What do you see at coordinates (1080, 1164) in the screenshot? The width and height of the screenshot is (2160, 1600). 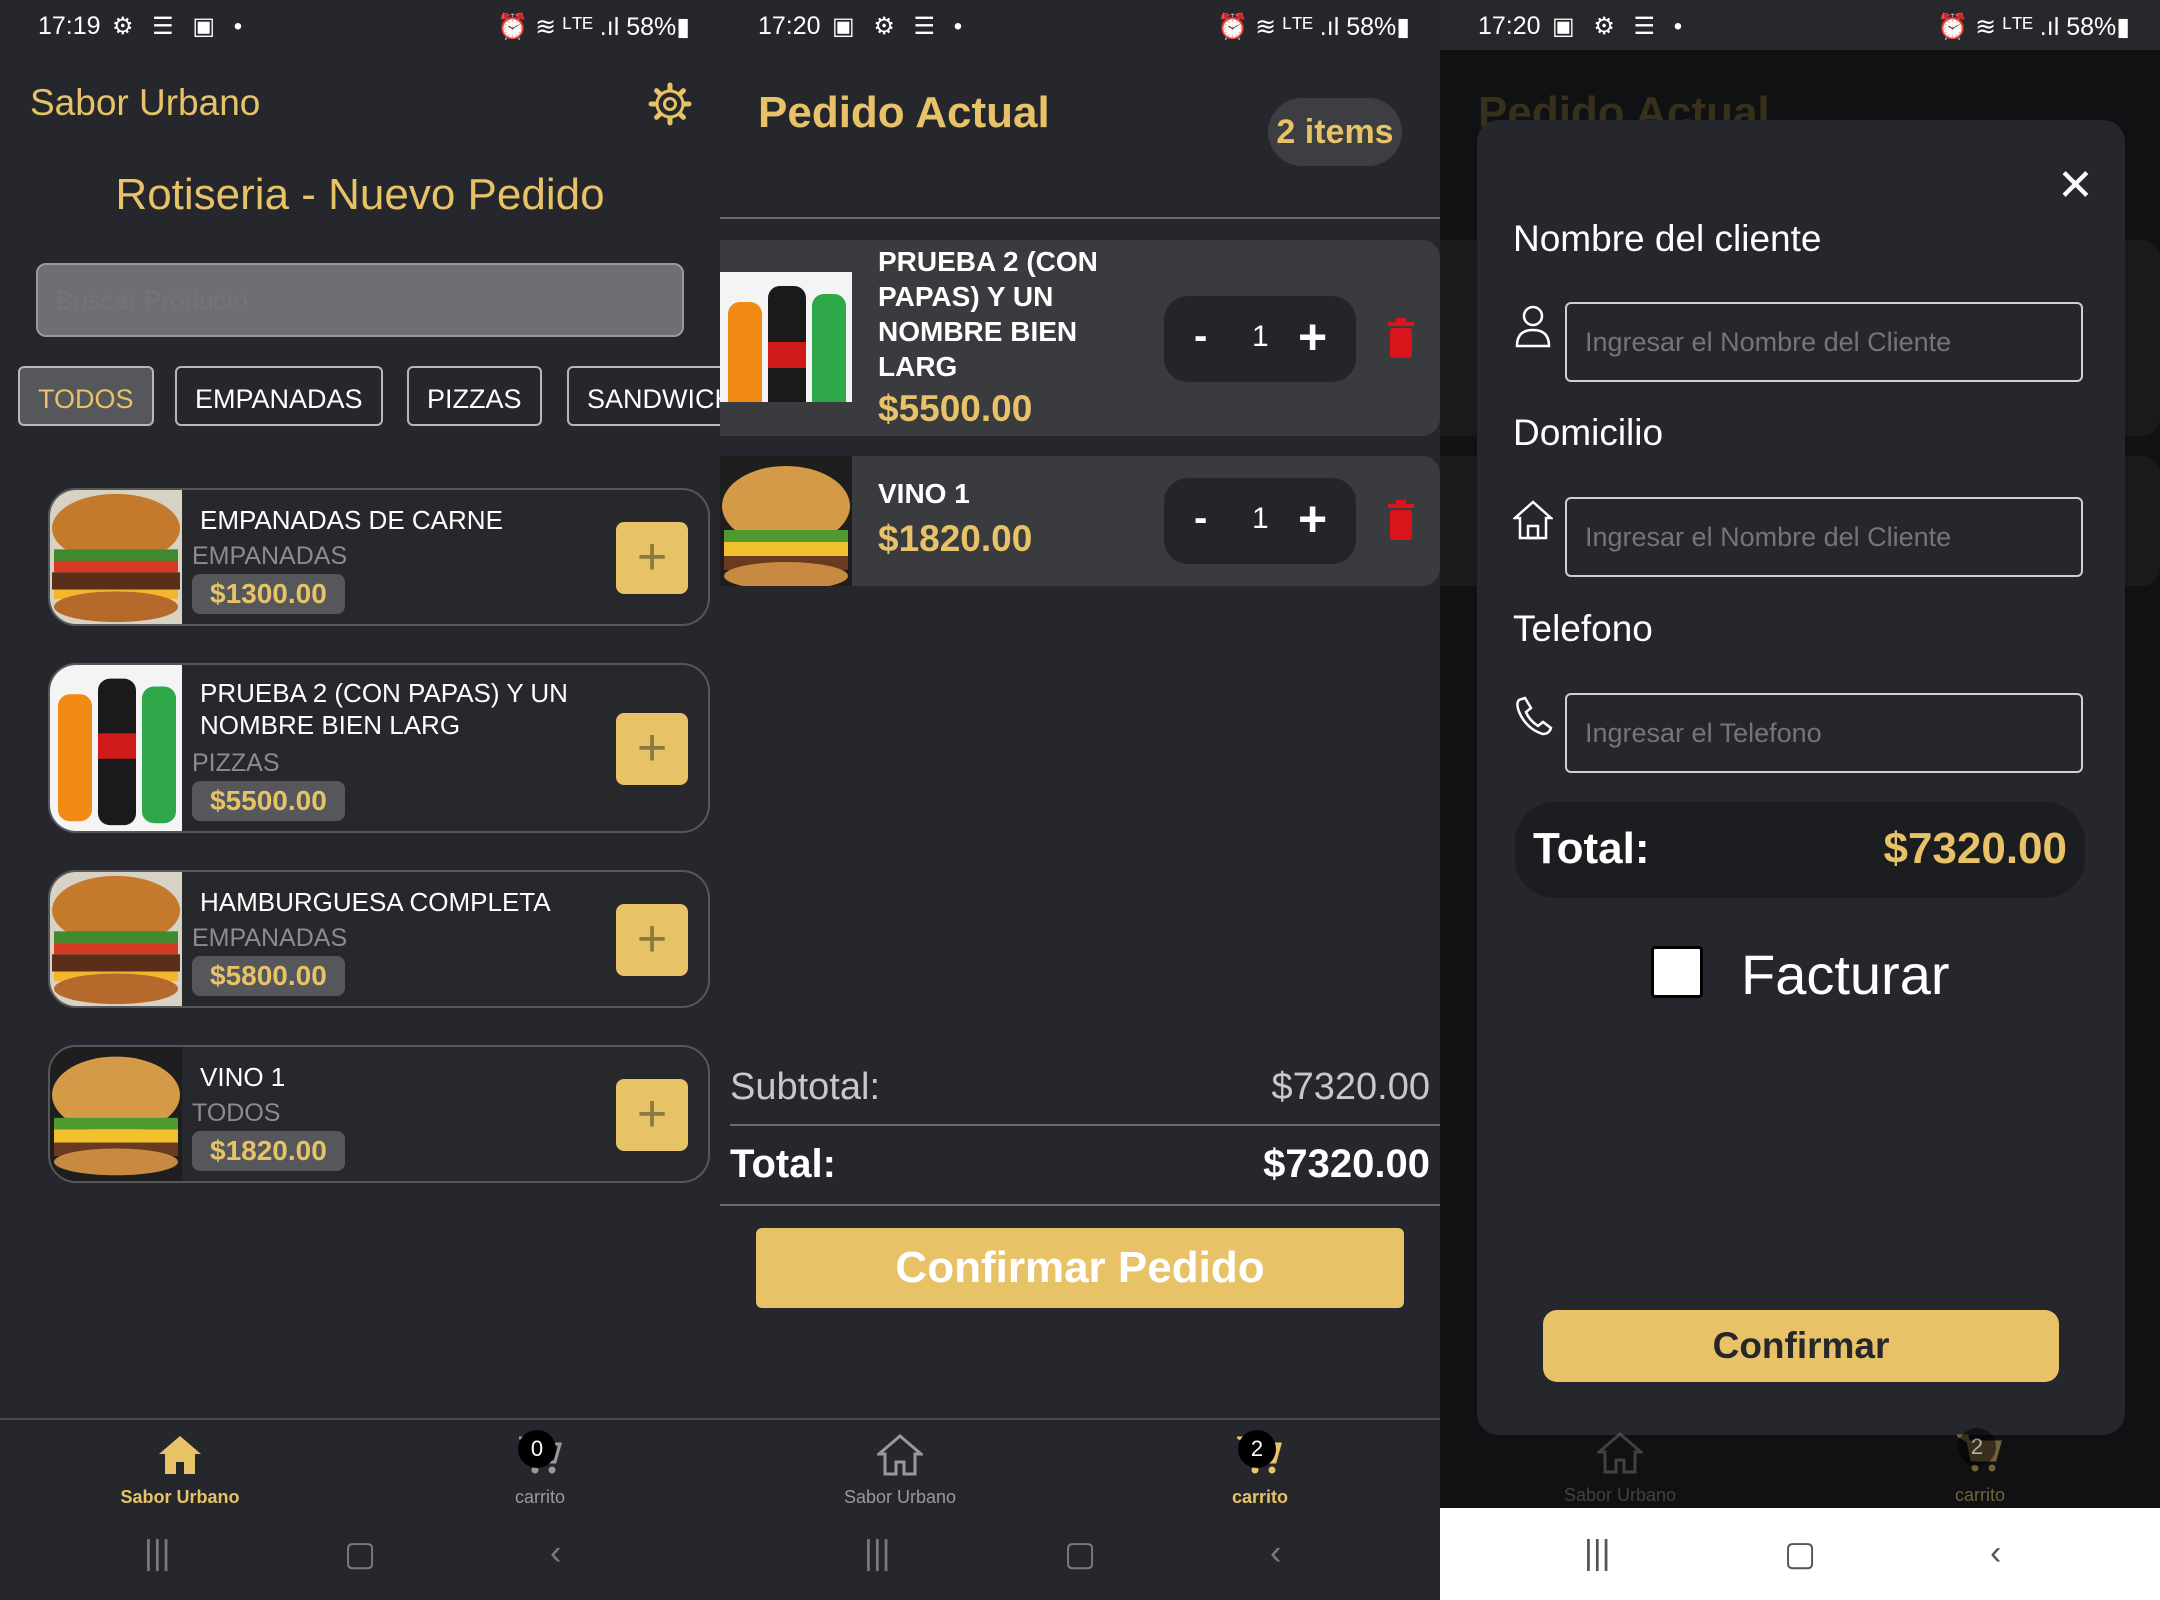 I see `total-row: Total: $7320.00` at bounding box center [1080, 1164].